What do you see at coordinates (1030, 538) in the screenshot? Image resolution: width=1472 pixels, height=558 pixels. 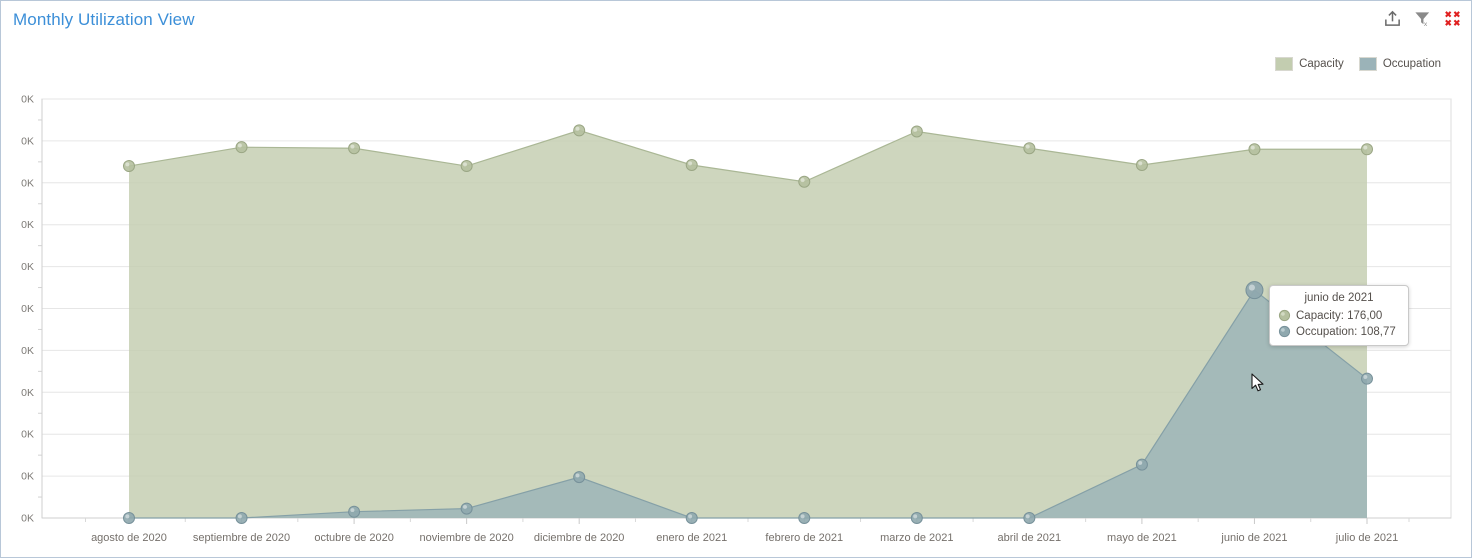 I see `x-axis-tick-label: abril de 2021` at bounding box center [1030, 538].